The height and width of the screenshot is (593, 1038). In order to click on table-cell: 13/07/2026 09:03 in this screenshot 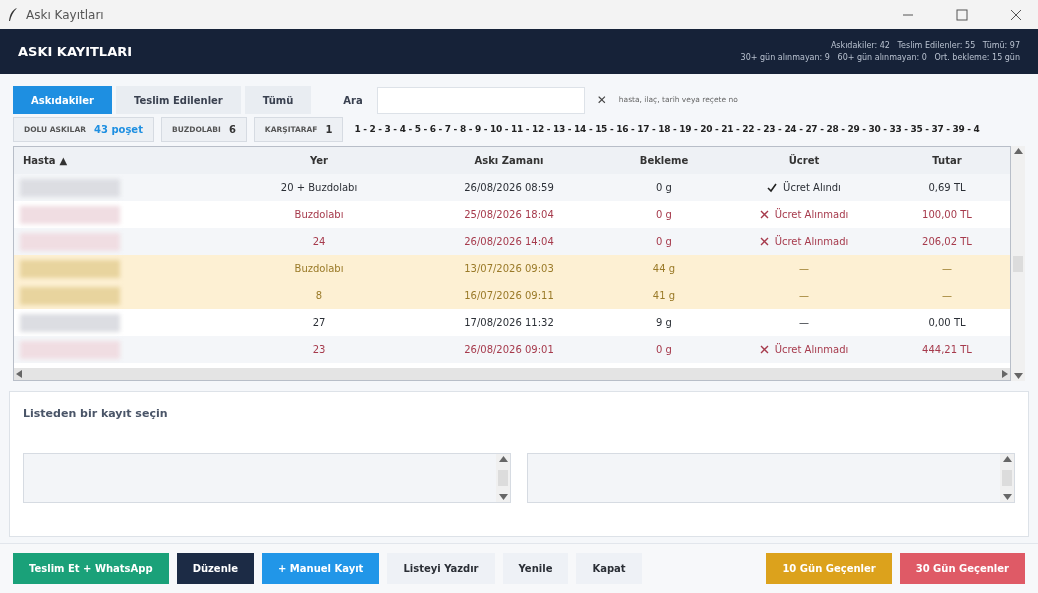, I will do `click(509, 268)`.